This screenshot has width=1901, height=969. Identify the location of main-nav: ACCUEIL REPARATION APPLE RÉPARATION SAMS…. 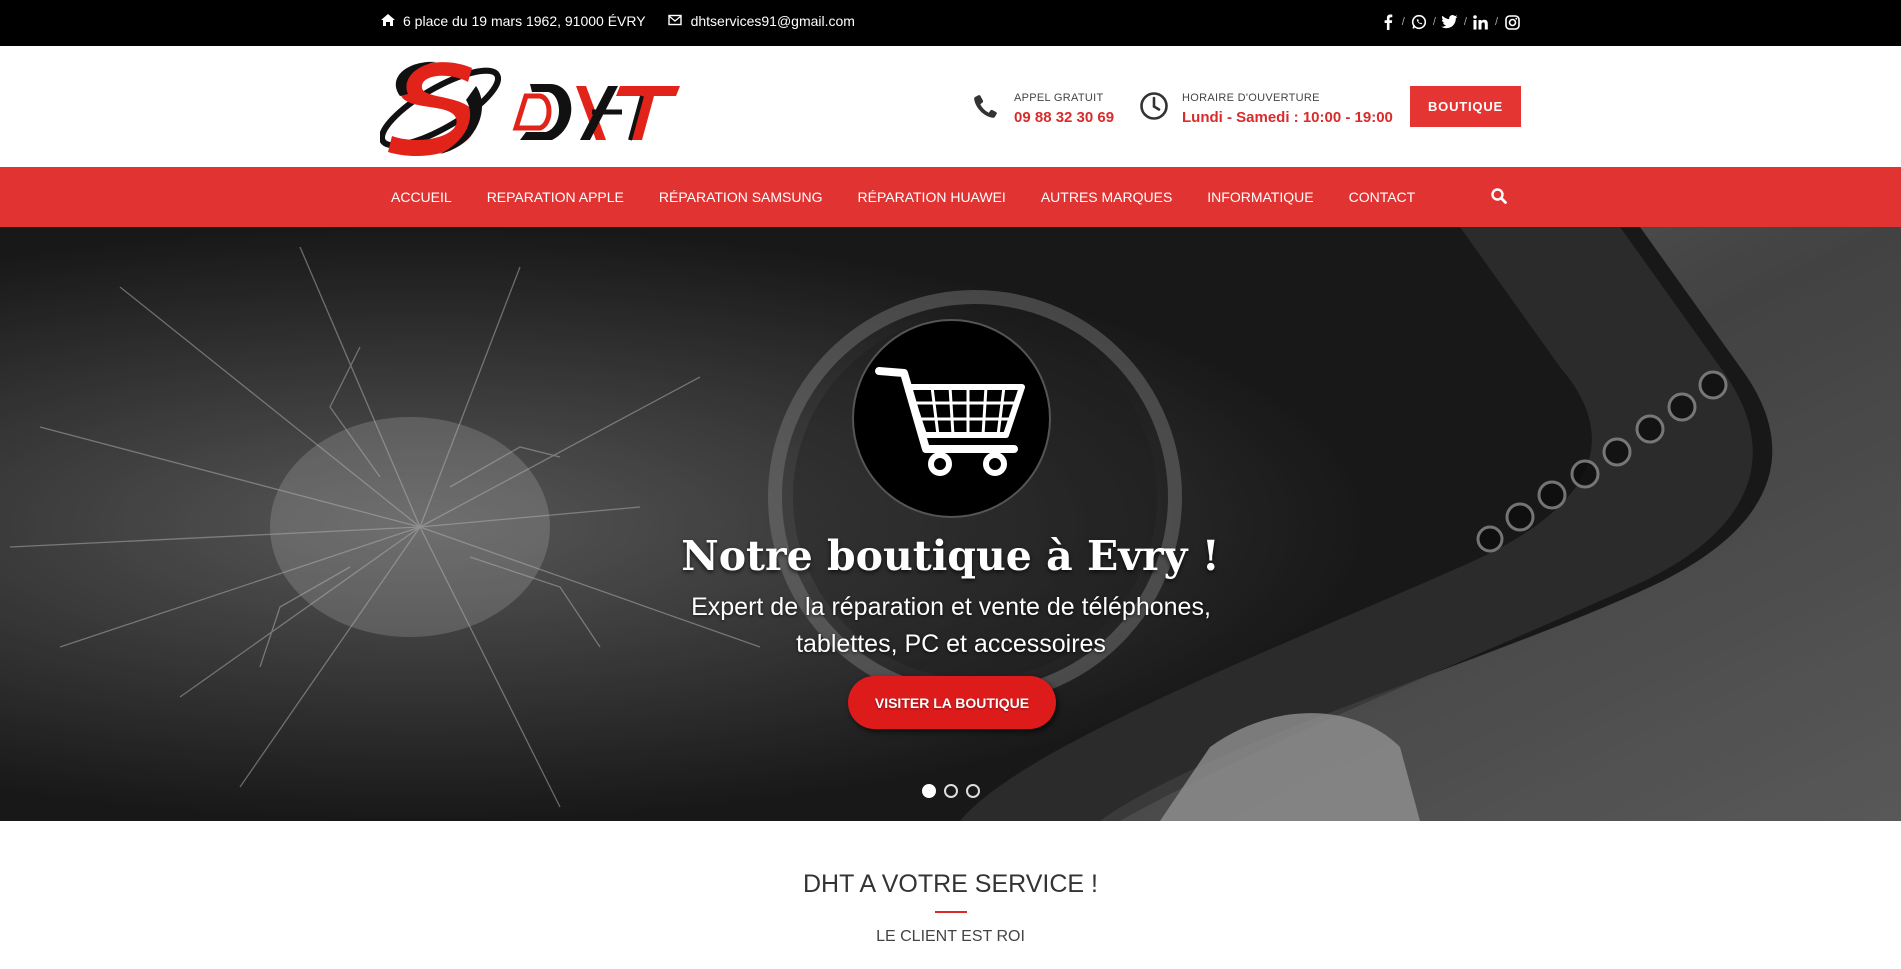
(950, 197).